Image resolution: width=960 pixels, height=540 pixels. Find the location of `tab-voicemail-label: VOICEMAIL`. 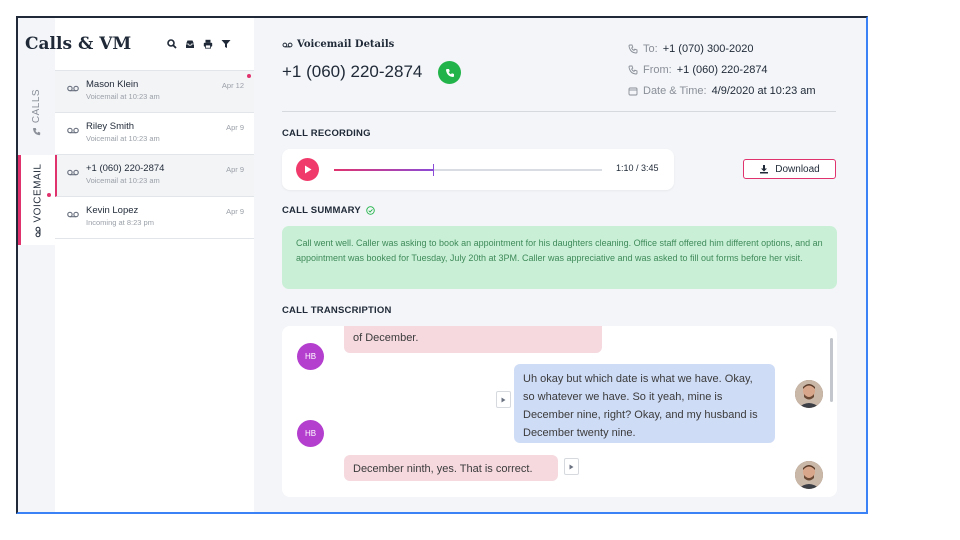

tab-voicemail-label: VOICEMAIL is located at coordinates (38, 192).